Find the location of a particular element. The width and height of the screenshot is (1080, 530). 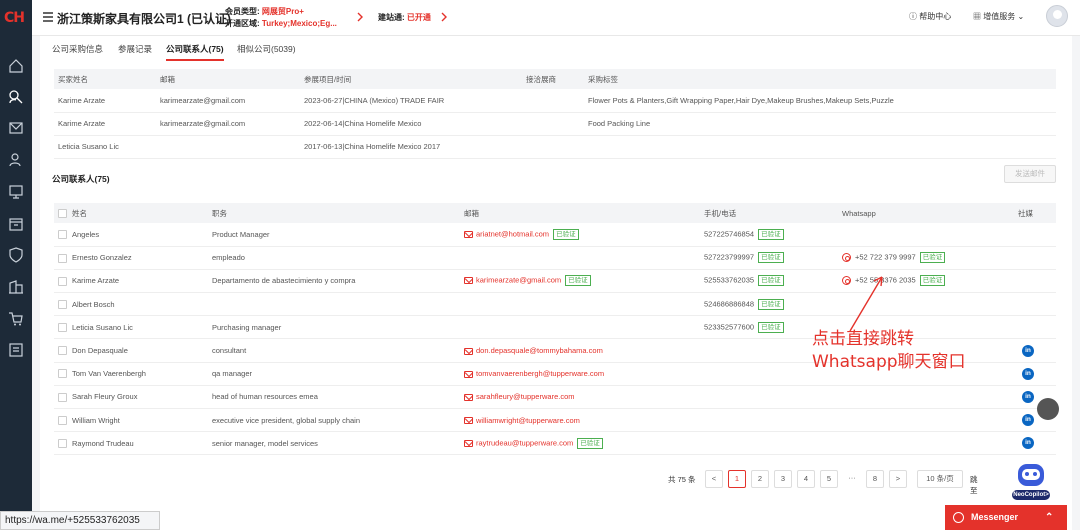

contact-whatsapp-cell is located at coordinates (930, 235).